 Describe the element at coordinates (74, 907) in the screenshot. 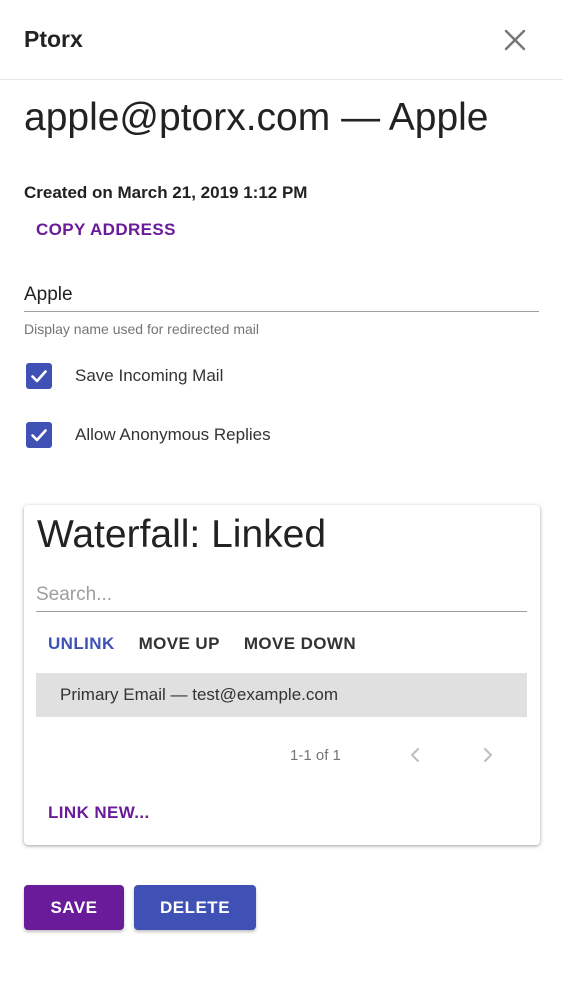

I see `save-button: SAVE` at that location.